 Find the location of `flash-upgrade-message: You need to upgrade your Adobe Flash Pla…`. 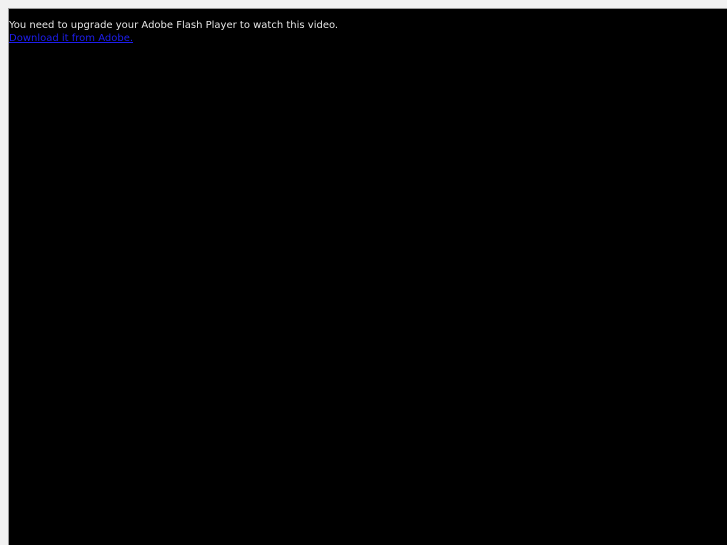

flash-upgrade-message: You need to upgrade your Adobe Flash Pla… is located at coordinates (174, 25).